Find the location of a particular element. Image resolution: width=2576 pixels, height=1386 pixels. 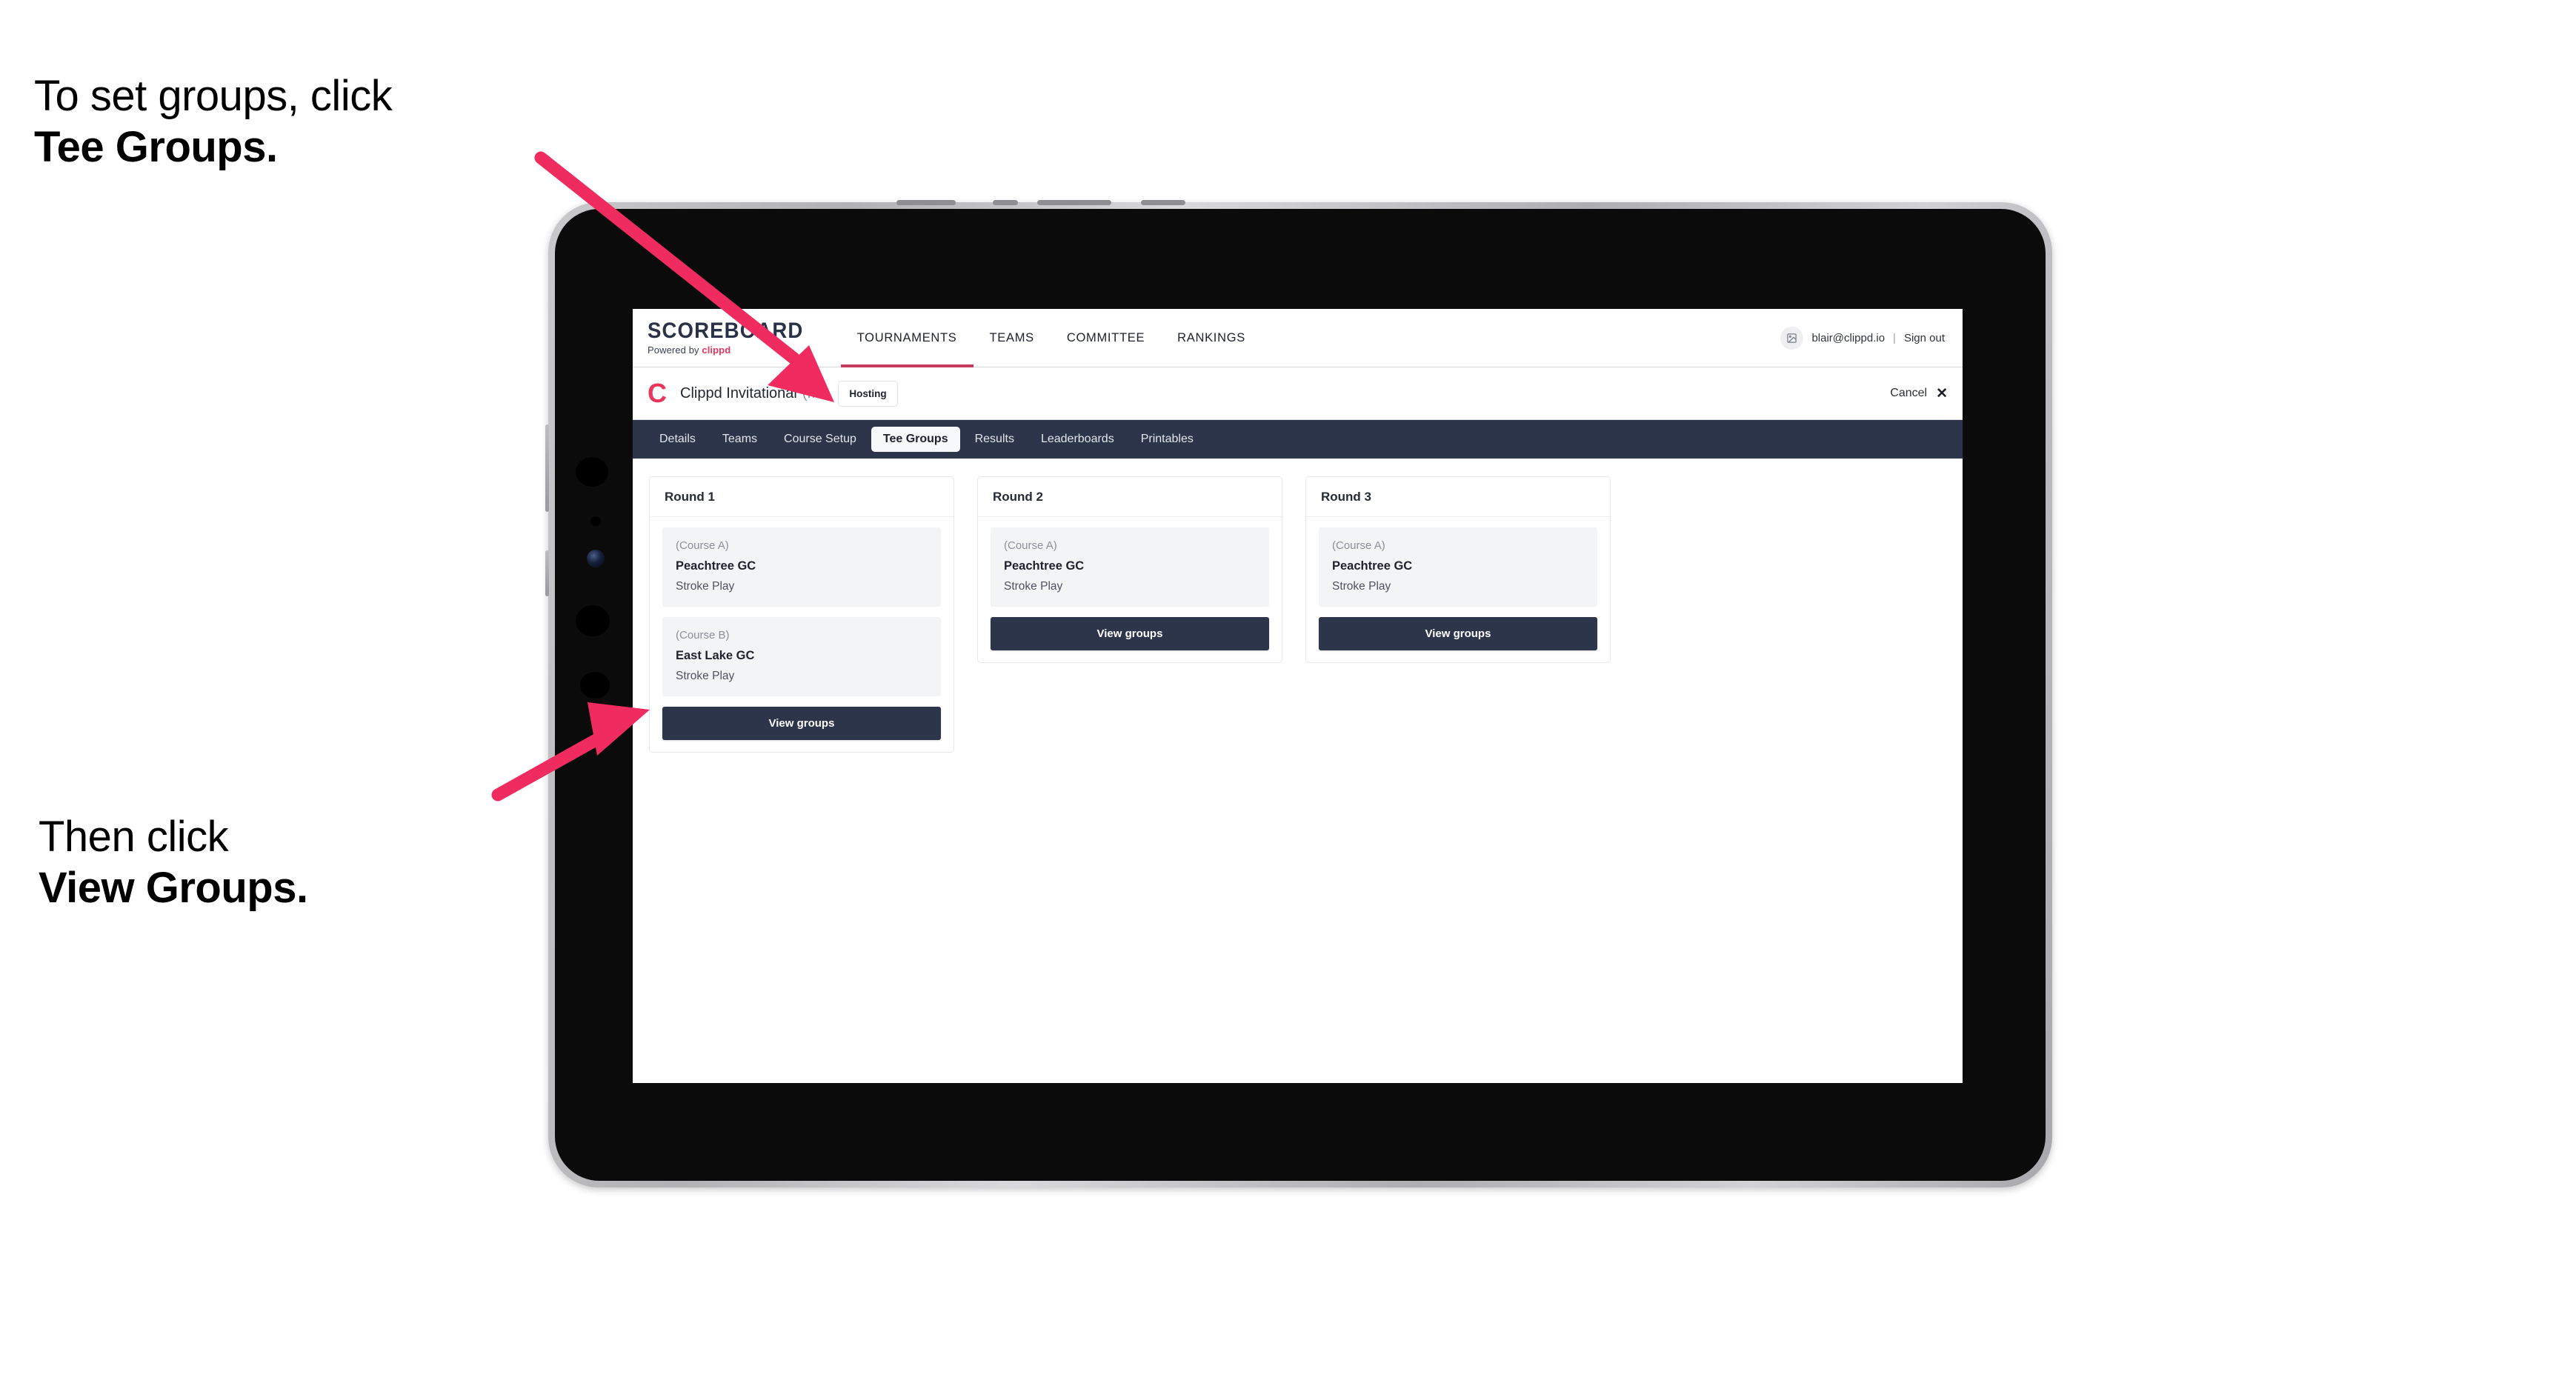

tournament-title: Clippd Invitational is located at coordinates (738, 393).